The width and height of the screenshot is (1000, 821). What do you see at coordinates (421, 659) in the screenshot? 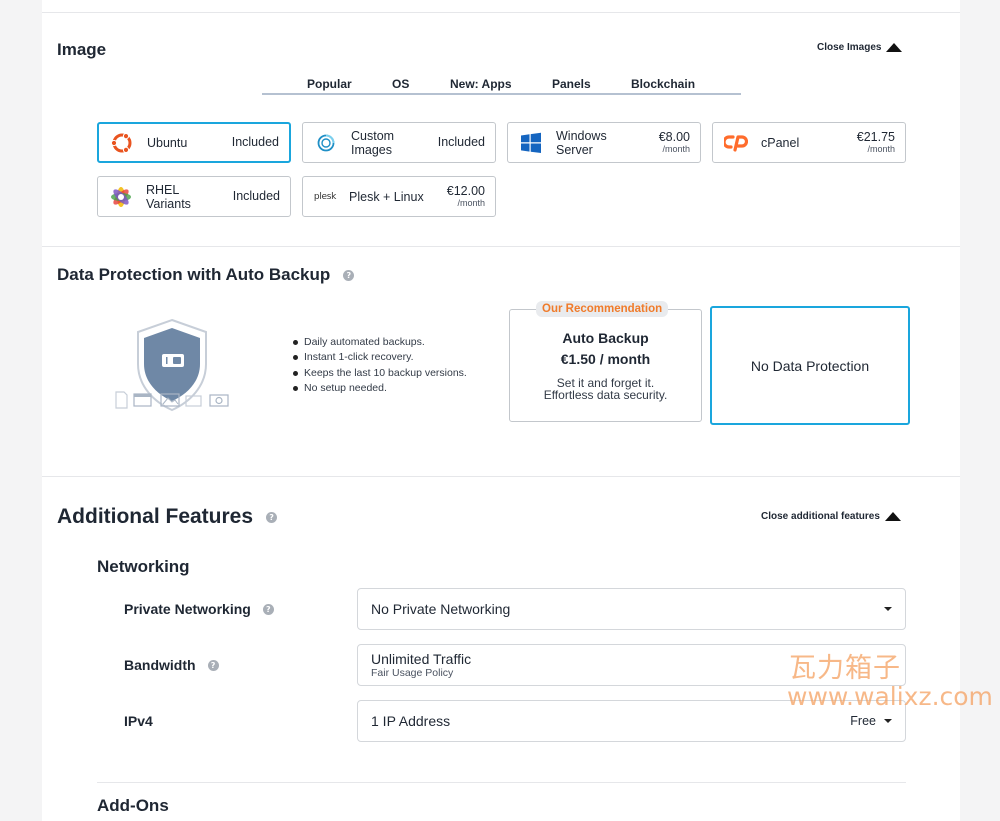
I see `bandwidth-value: Unlimited Traffic` at bounding box center [421, 659].